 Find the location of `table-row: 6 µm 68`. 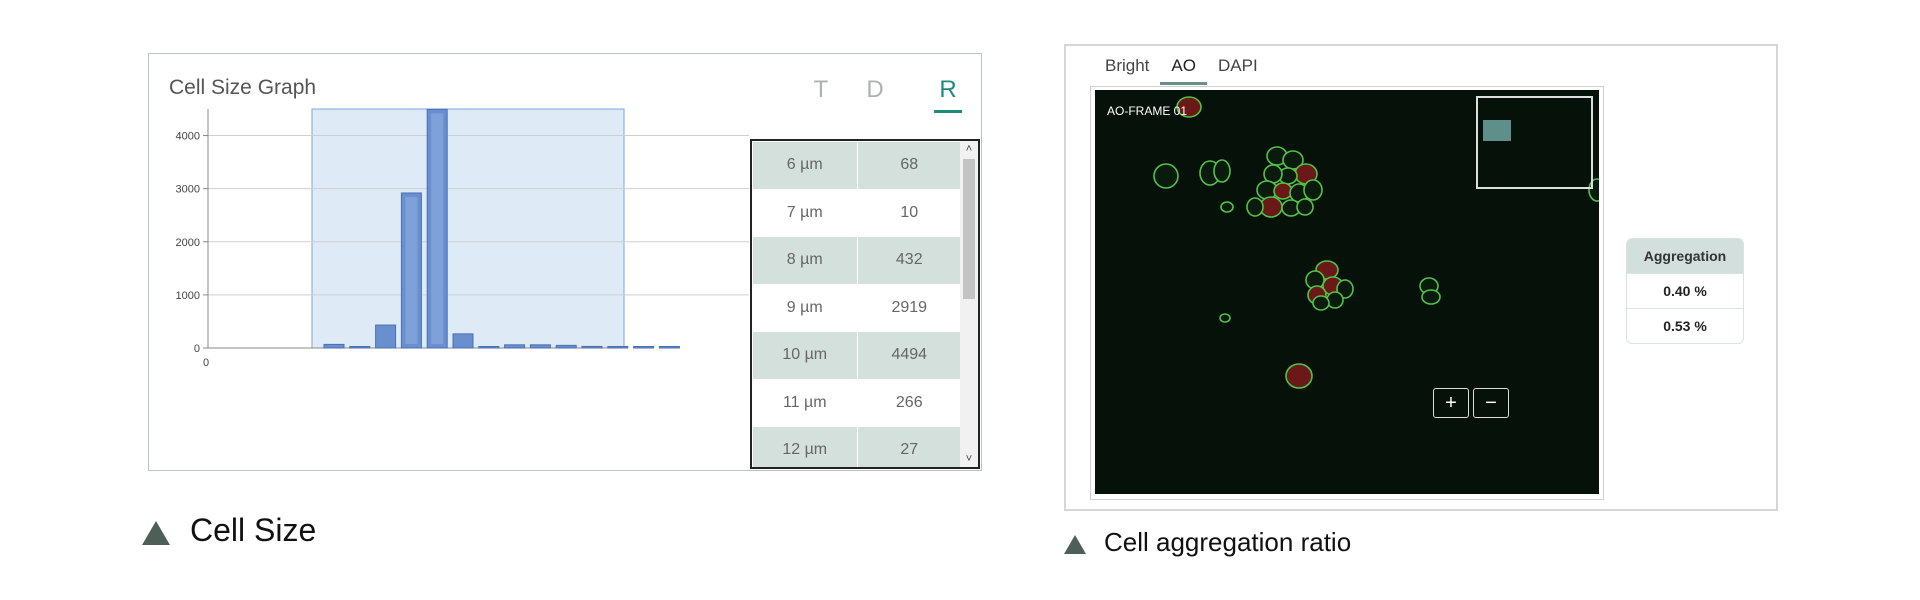

table-row: 6 µm 68 is located at coordinates (857, 165).